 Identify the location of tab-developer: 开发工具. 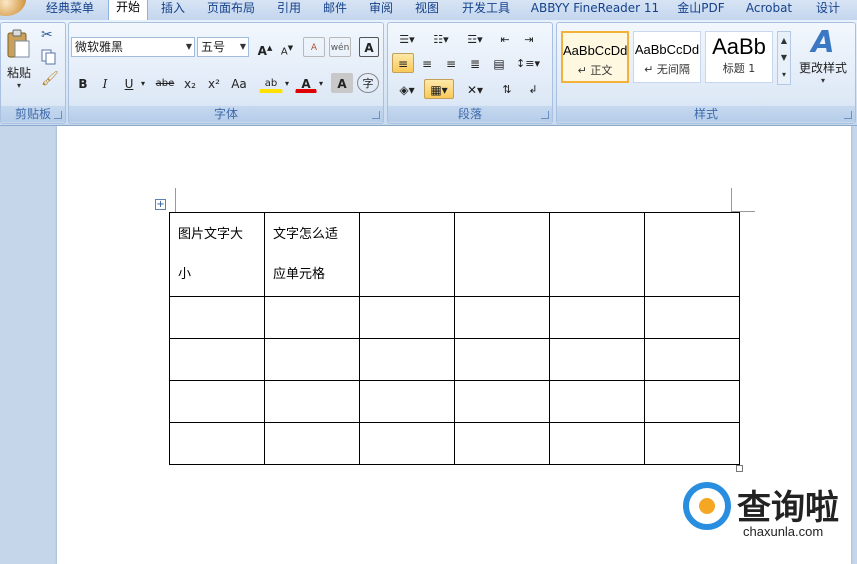
(486, 10).